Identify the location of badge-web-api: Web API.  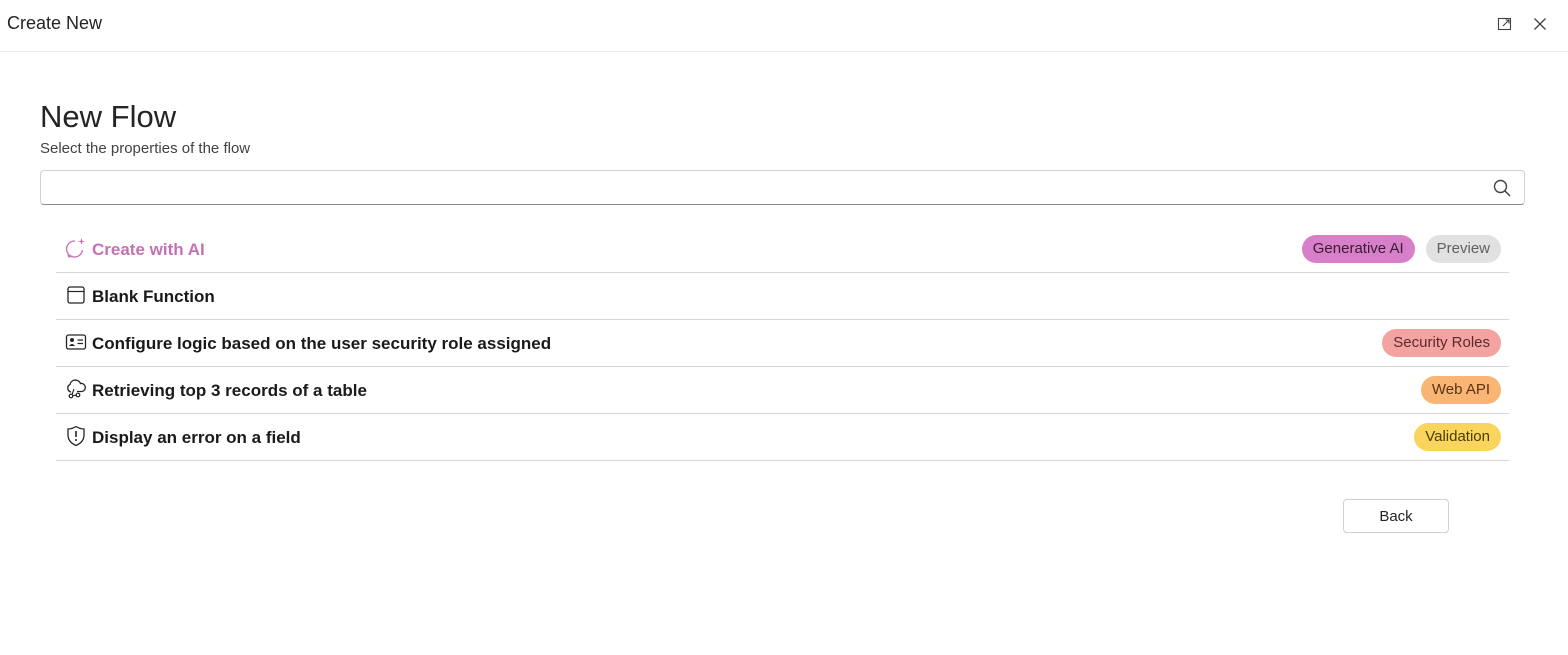
(1460, 390).